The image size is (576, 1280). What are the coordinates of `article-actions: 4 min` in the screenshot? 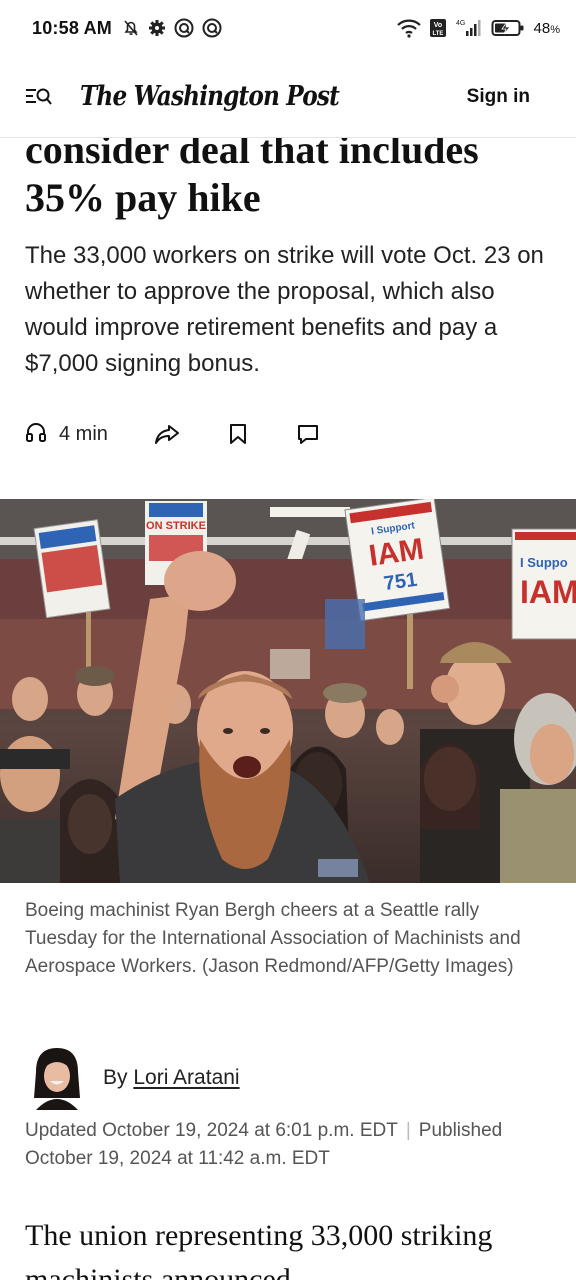 It's located at (172, 434).